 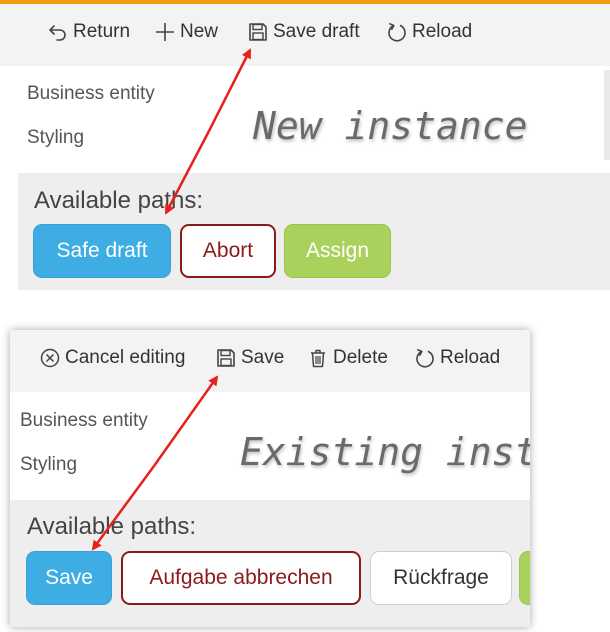 I want to click on plus-icon, so click(x=165, y=32).